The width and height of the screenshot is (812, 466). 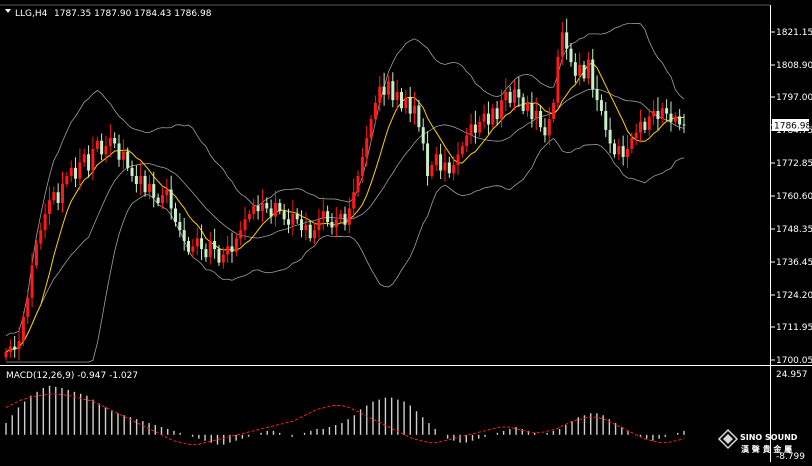 What do you see at coordinates (728, 439) in the screenshot?
I see `logo-diamond-icon` at bounding box center [728, 439].